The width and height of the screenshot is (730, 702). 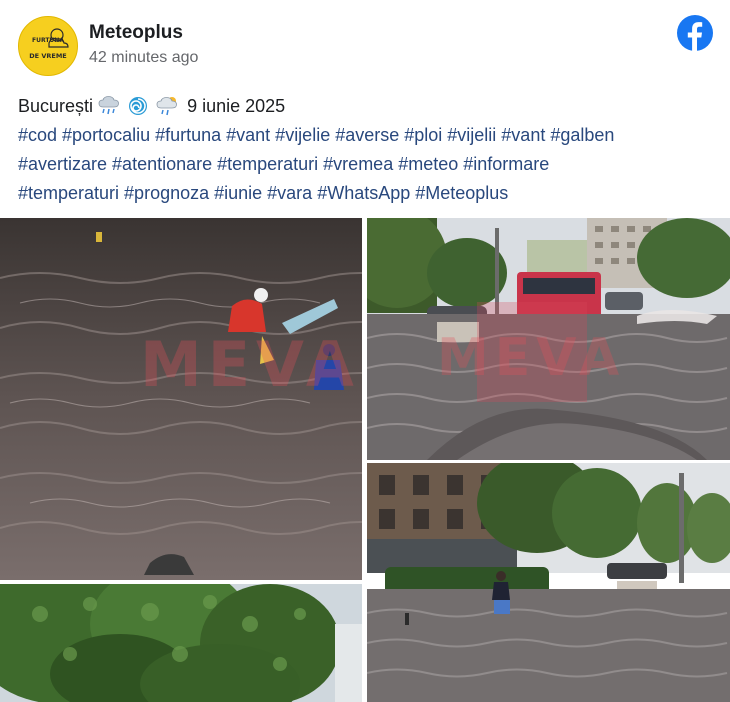 I want to click on location-text: București, so click(x=56, y=106).